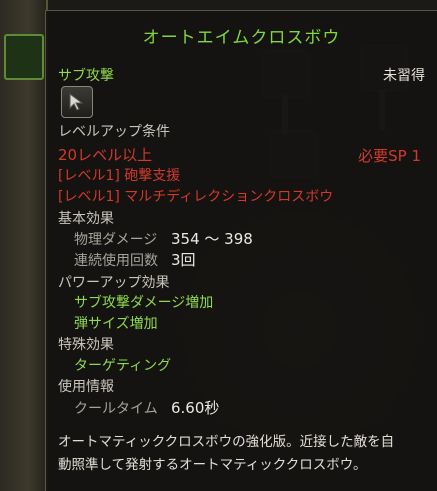 The height and width of the screenshot is (491, 437). What do you see at coordinates (116, 409) in the screenshot?
I see `cooldown-label: クールタイム` at bounding box center [116, 409].